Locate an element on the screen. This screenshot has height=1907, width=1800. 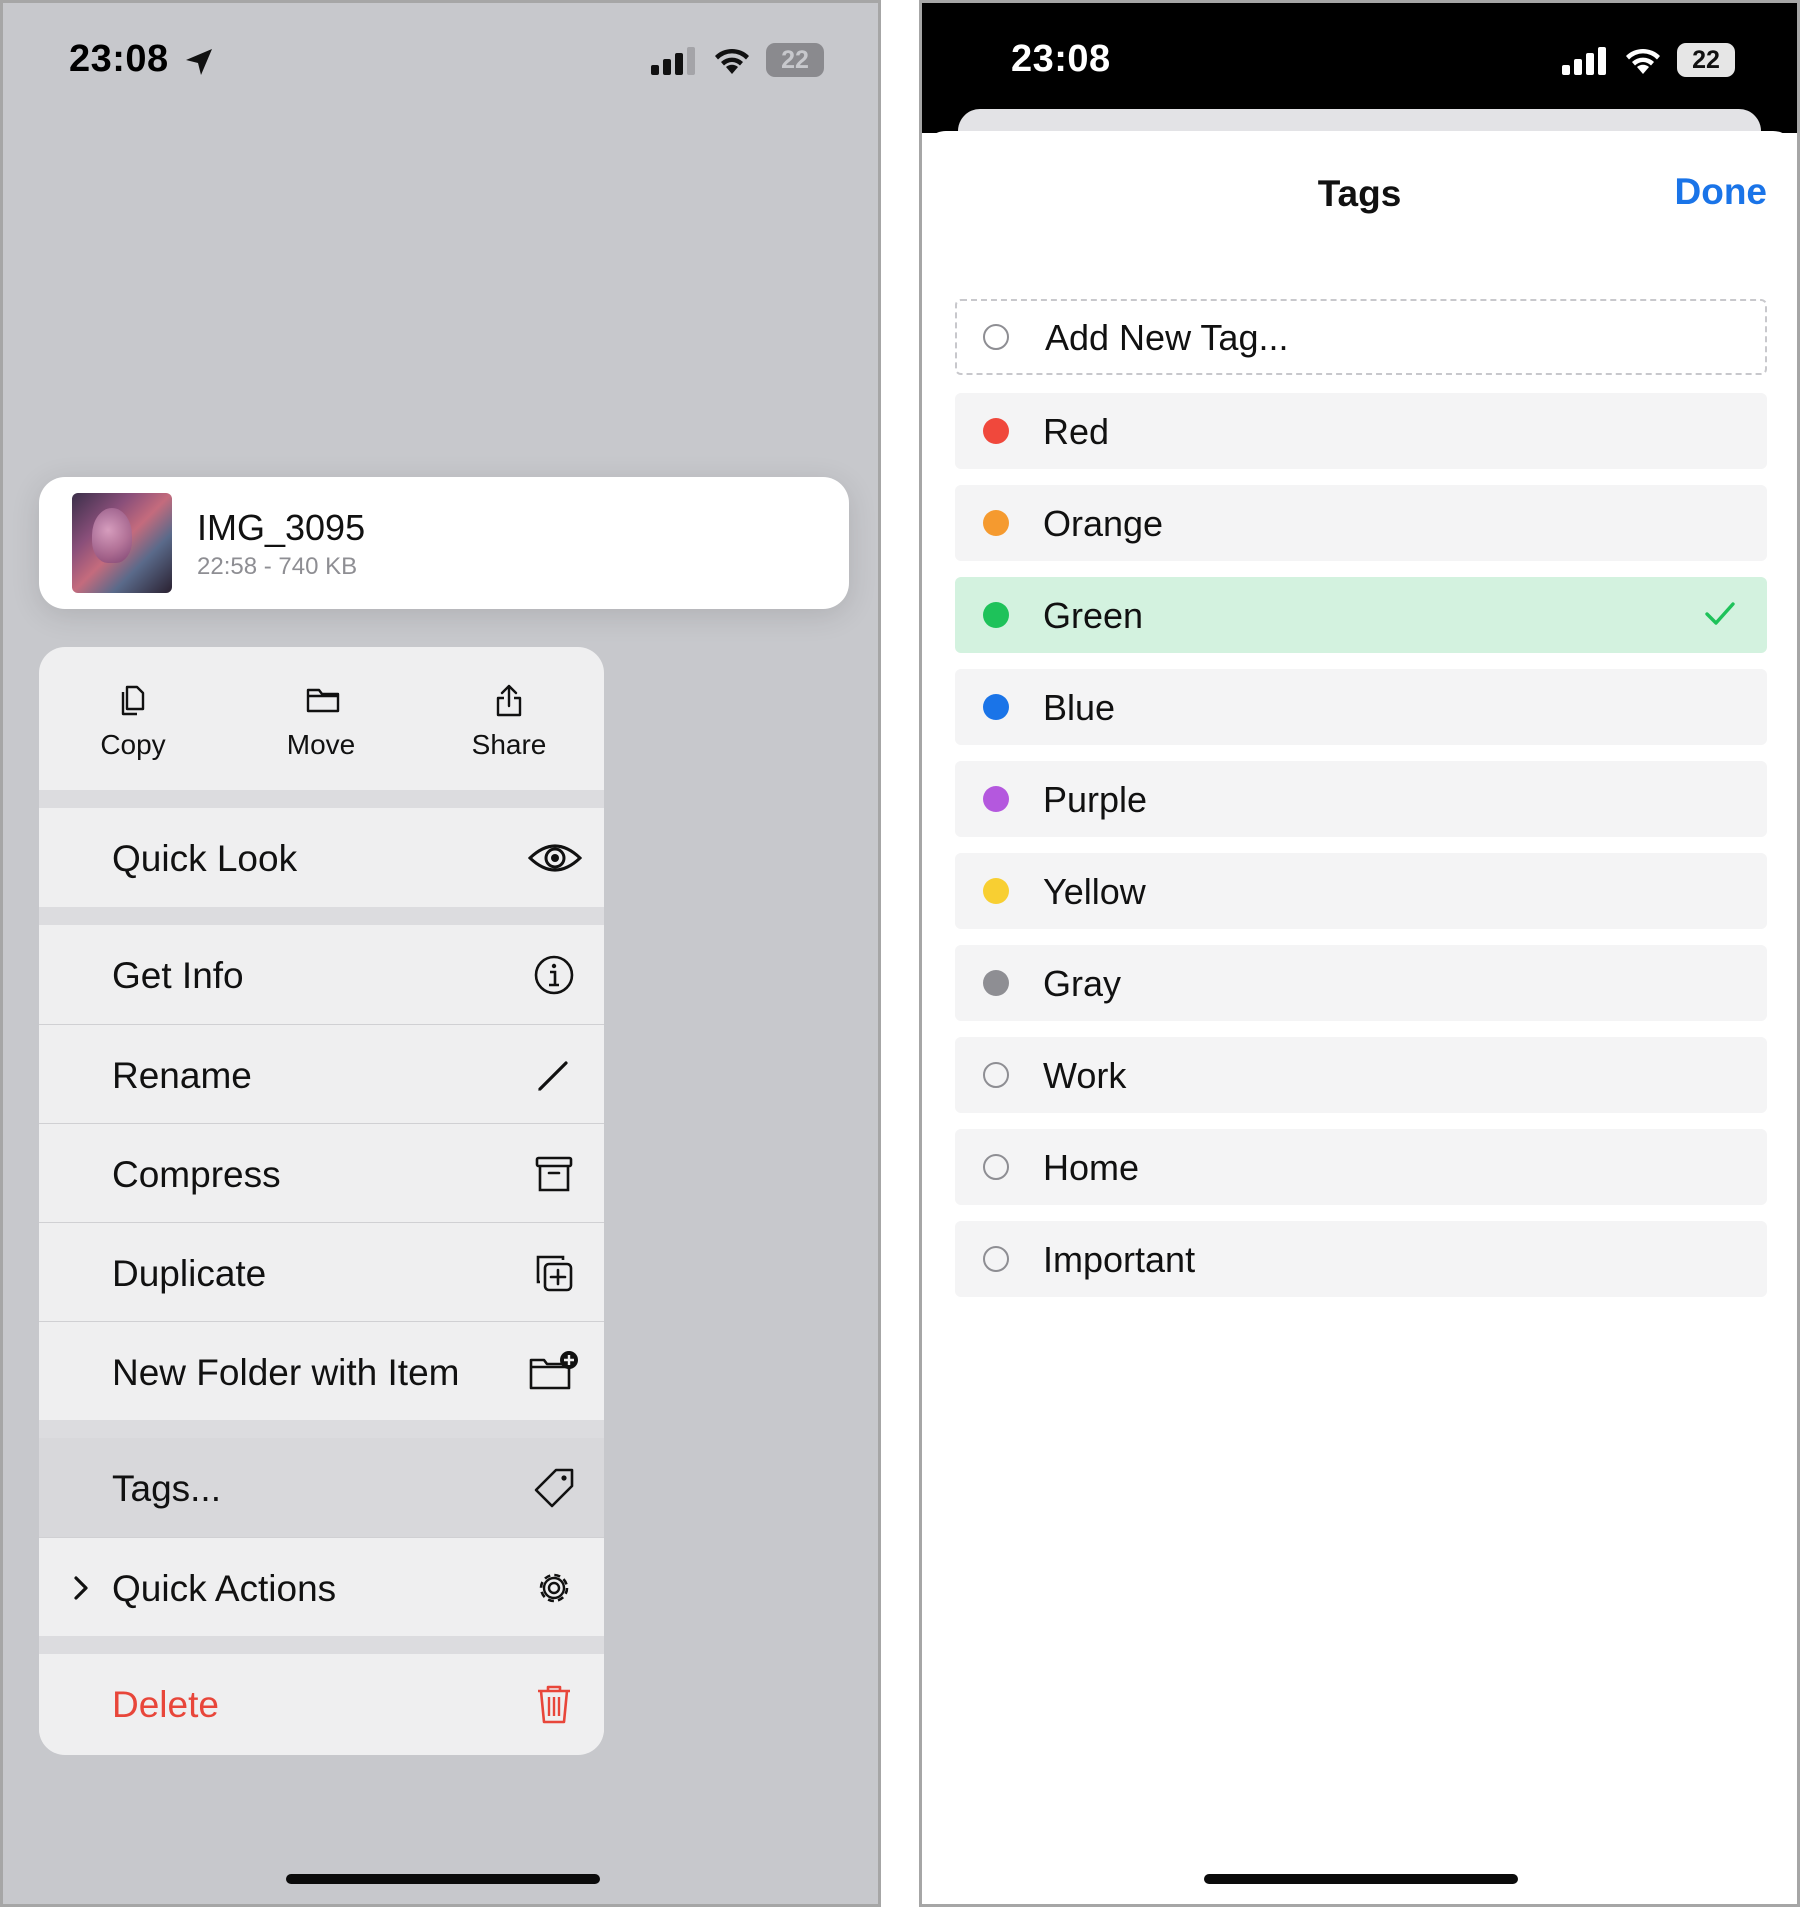
tag-row-orange: Orange is located at coordinates (1361, 523).